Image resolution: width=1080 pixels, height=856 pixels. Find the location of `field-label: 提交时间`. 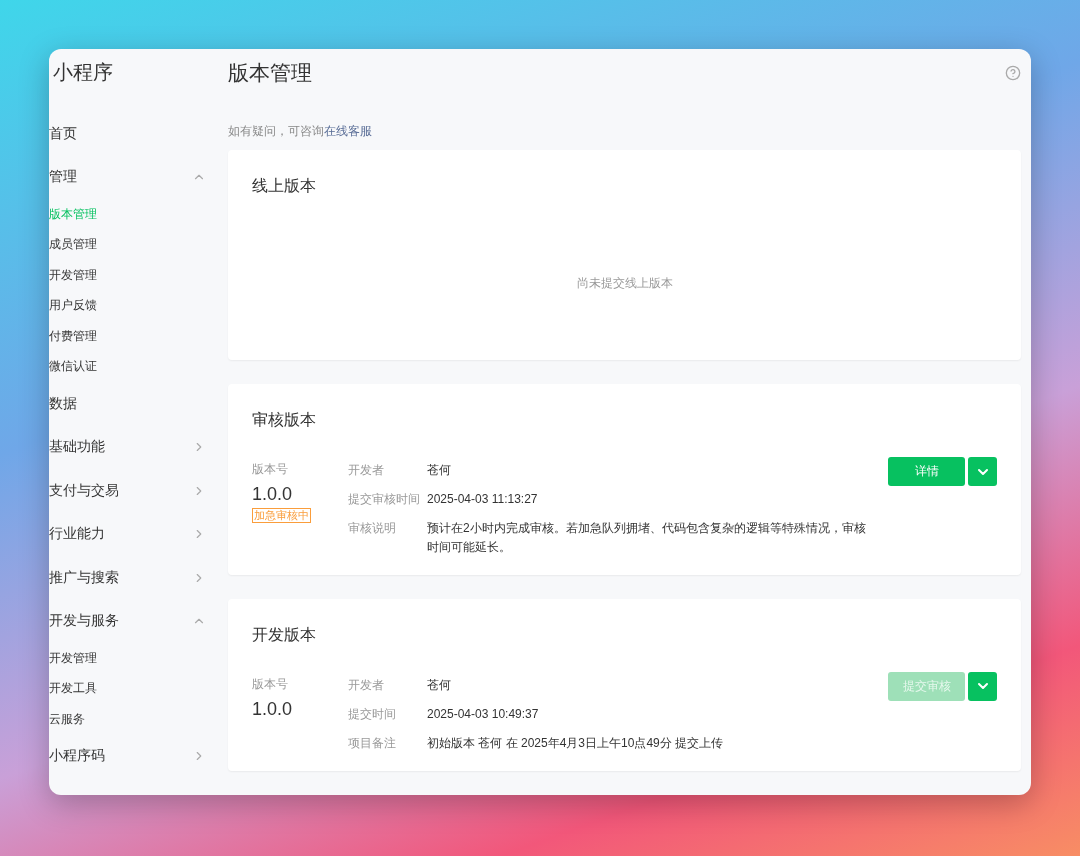

field-label: 提交时间 is located at coordinates (372, 714).